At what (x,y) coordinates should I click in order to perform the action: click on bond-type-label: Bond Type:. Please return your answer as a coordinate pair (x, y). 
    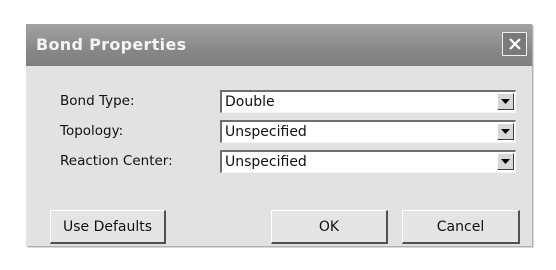
    Looking at the image, I should click on (97, 101).